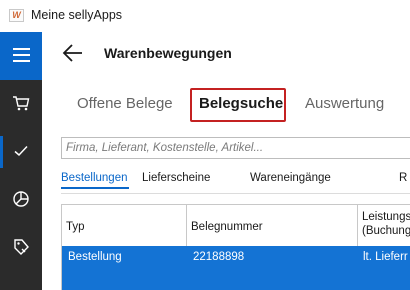 Image resolution: width=410 pixels, height=290 pixels. Describe the element at coordinates (219, 257) in the screenshot. I see `cell-belegnummer: 22188898` at that location.